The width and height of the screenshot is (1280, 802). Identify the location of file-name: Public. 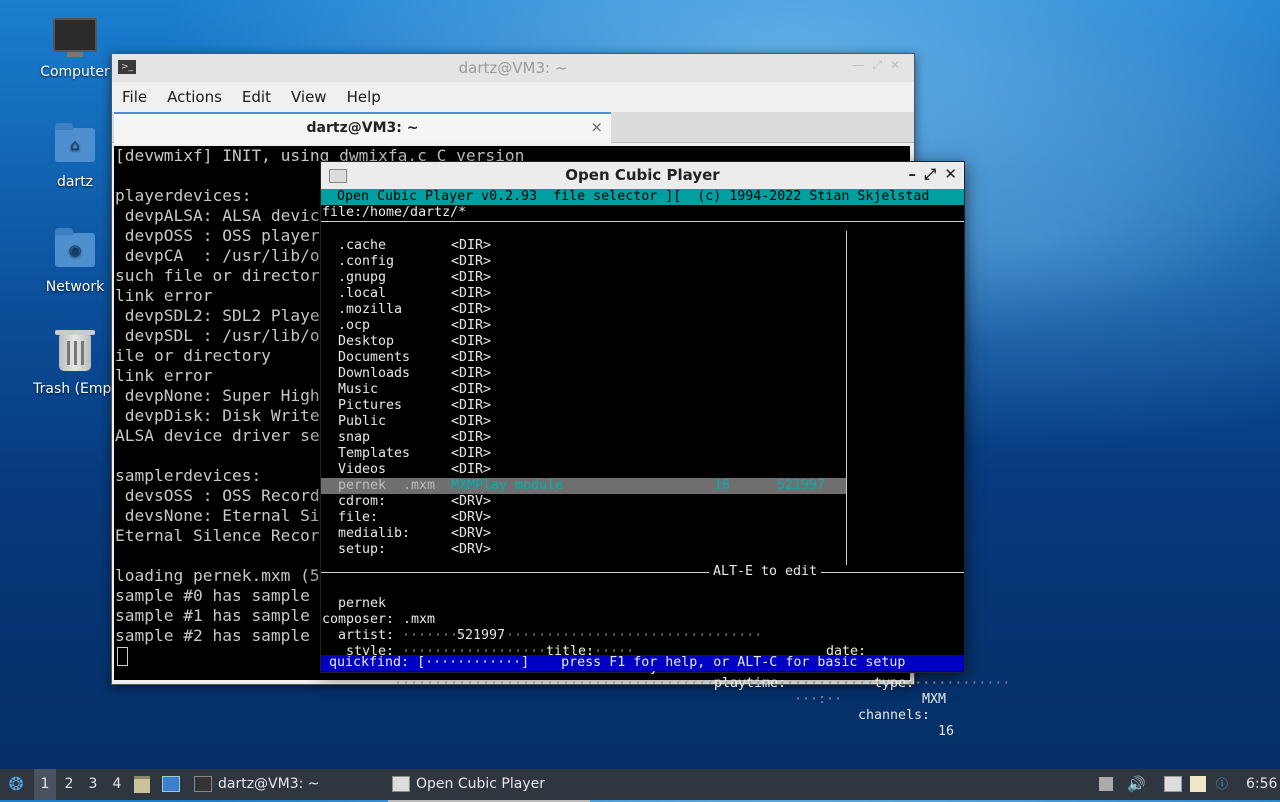
(362, 421).